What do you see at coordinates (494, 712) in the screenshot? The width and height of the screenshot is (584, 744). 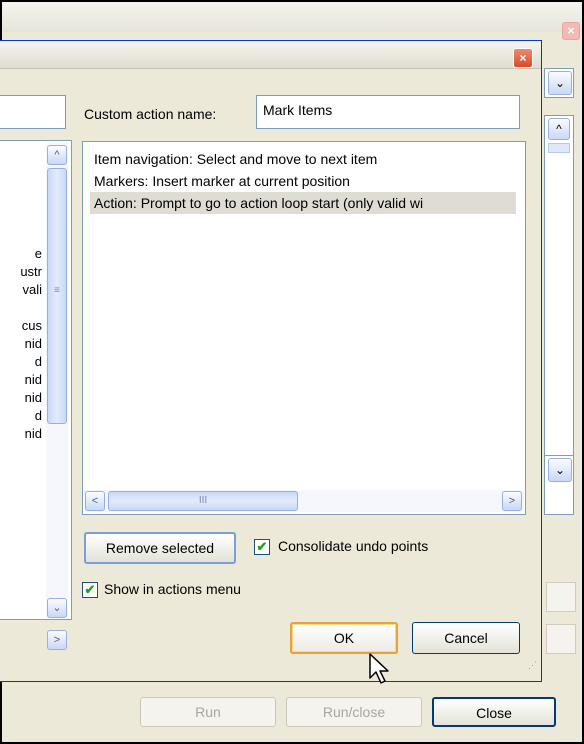 I see `close-button: Close` at bounding box center [494, 712].